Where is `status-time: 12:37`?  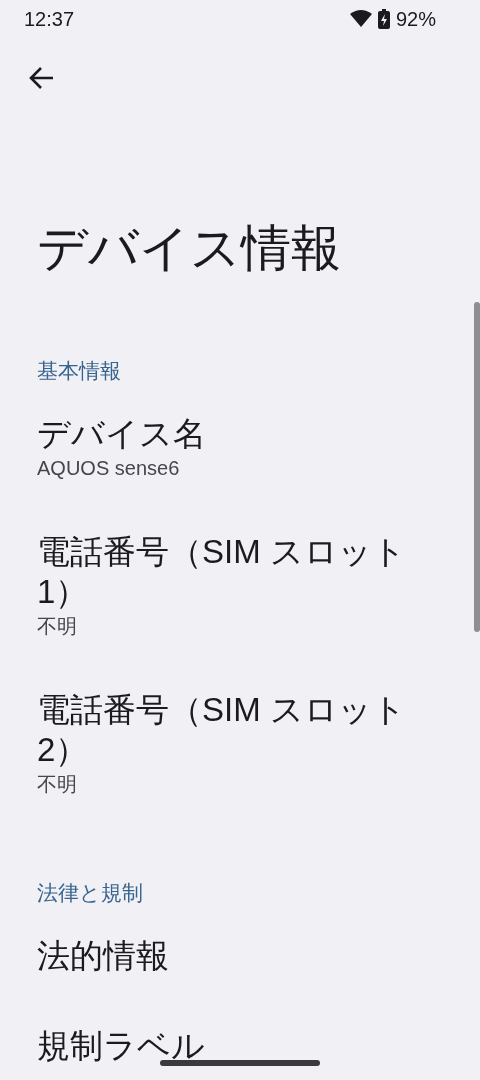
status-time: 12:37 is located at coordinates (49, 19).